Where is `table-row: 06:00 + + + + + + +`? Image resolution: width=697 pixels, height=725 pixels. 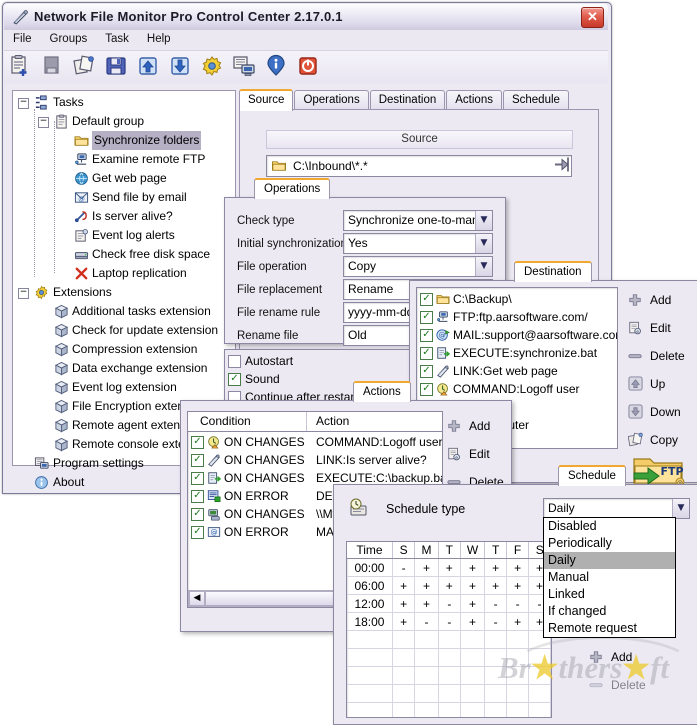 table-row: 06:00 + + + + + + + is located at coordinates (449, 585).